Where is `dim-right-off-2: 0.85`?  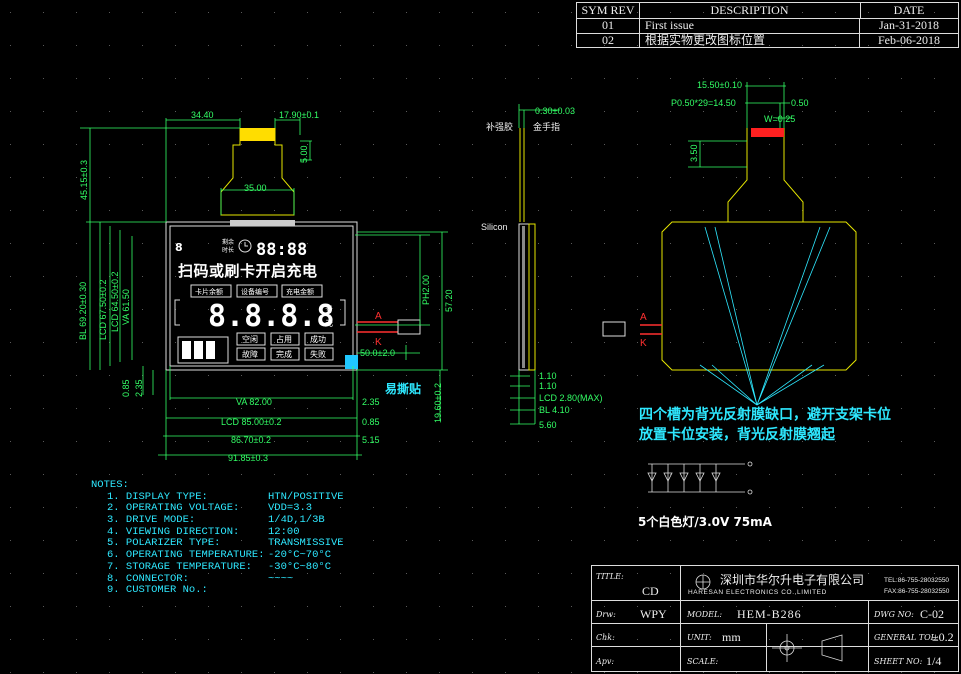 dim-right-off-2: 0.85 is located at coordinates (371, 422).